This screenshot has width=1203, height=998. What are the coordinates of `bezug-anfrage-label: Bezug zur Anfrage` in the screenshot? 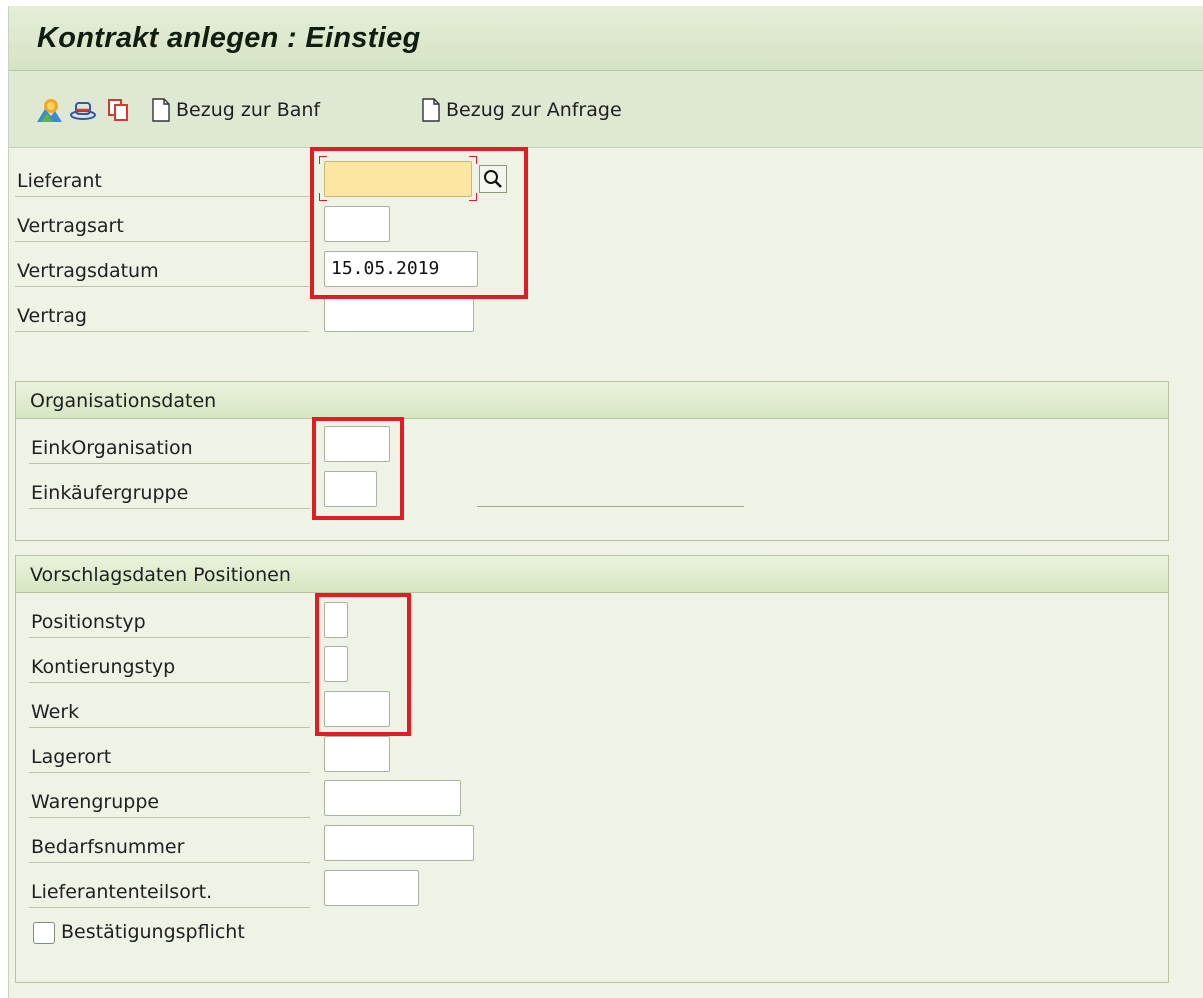 It's located at (534, 110).